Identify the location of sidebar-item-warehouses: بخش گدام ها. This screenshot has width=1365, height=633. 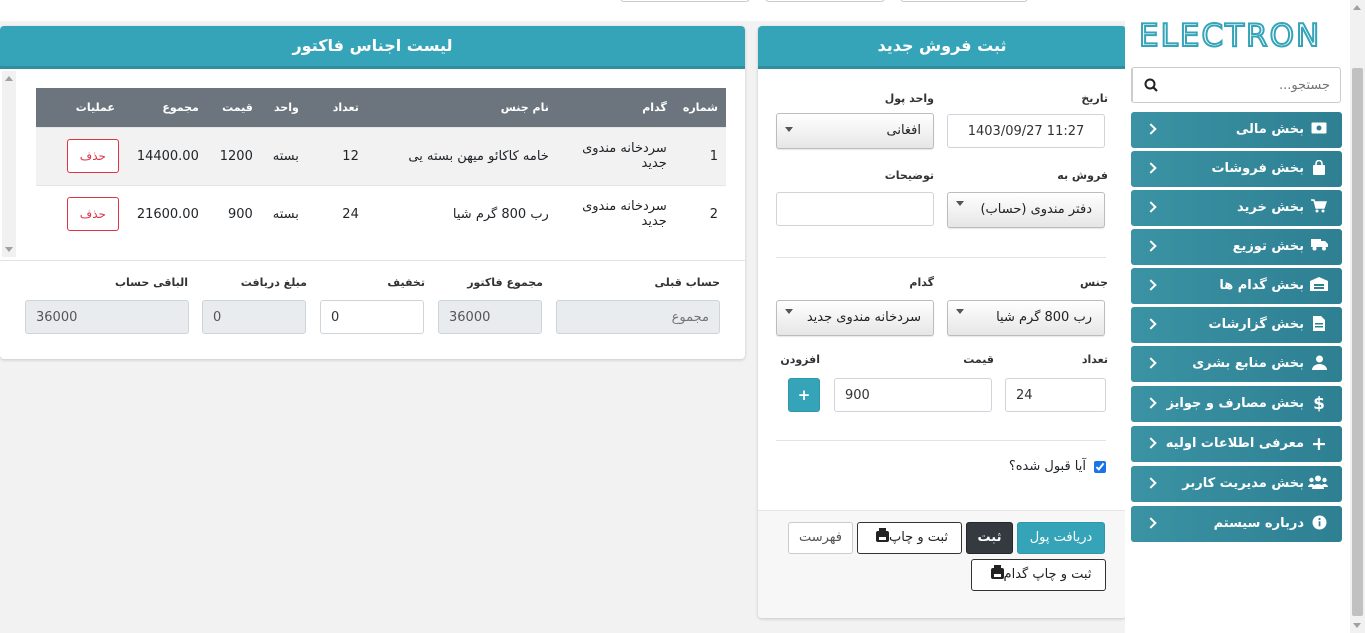
(1236, 286).